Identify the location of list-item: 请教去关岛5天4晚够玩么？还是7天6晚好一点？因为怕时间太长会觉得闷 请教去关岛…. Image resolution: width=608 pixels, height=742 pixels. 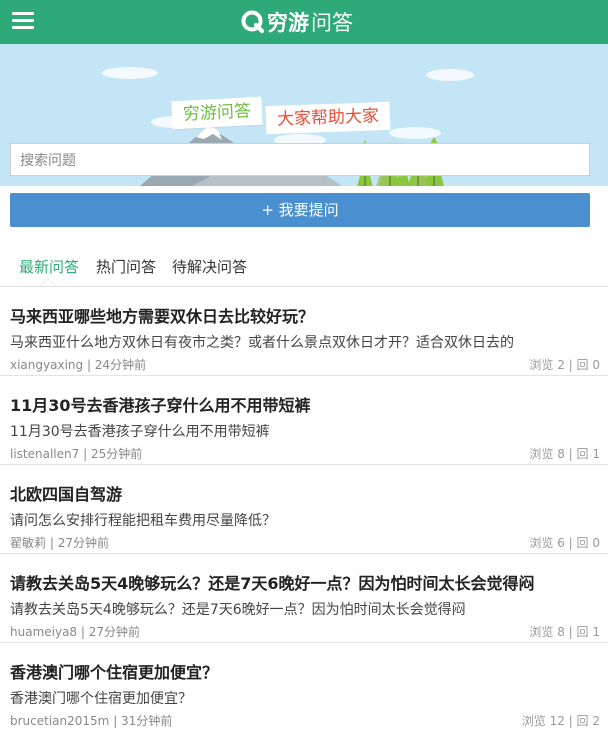
(304, 598).